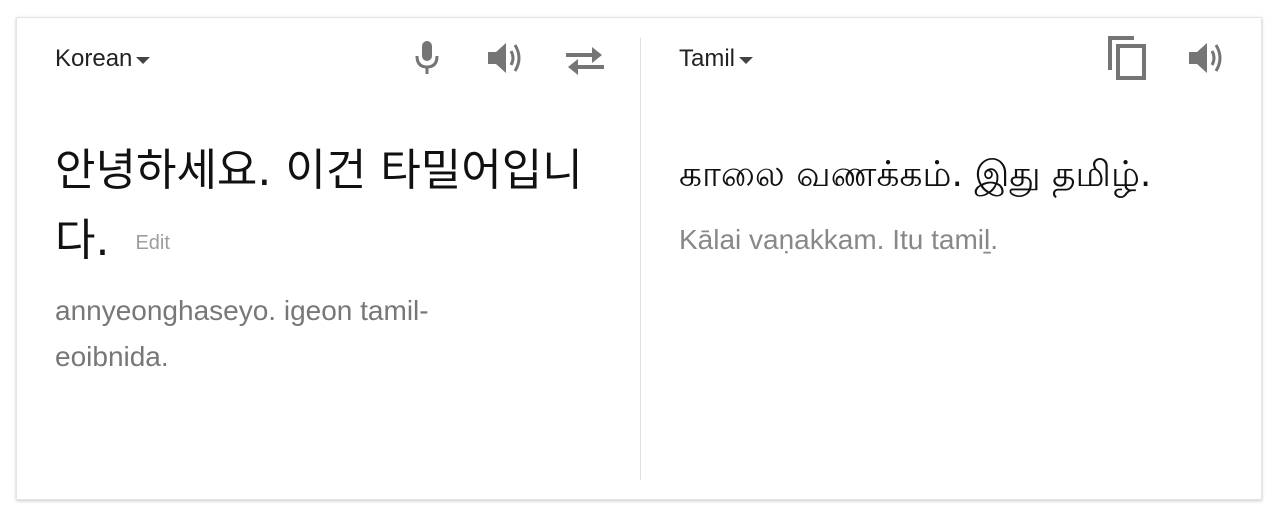  Describe the element at coordinates (839, 239) in the screenshot. I see `target-transliteration: Kālai vaṇakkam. Itu tamiḻ.` at that location.